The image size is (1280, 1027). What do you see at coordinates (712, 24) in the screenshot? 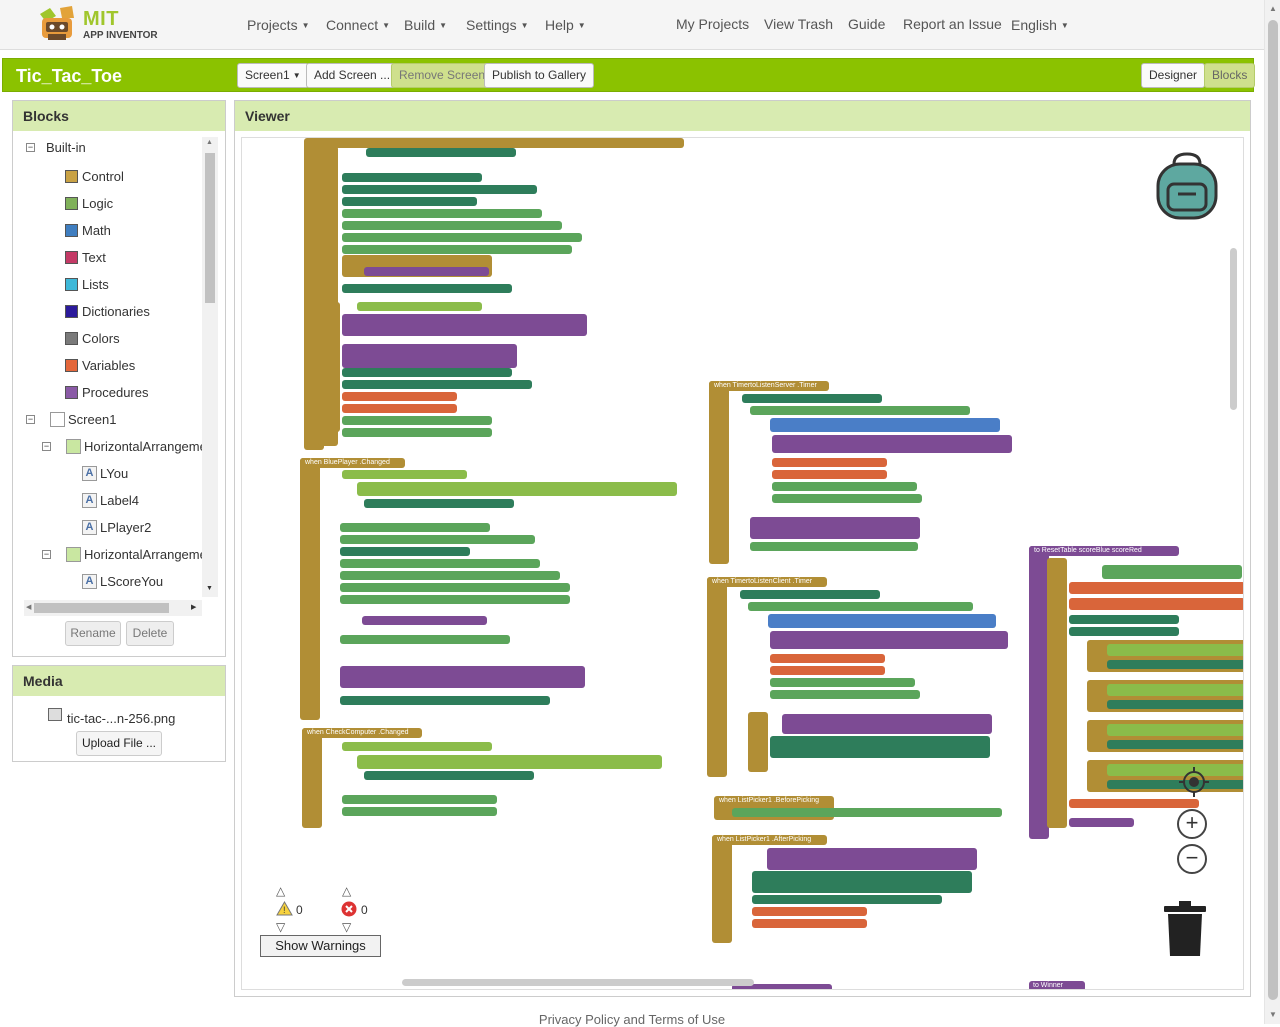
I see `my-projects-link: My Projects` at bounding box center [712, 24].